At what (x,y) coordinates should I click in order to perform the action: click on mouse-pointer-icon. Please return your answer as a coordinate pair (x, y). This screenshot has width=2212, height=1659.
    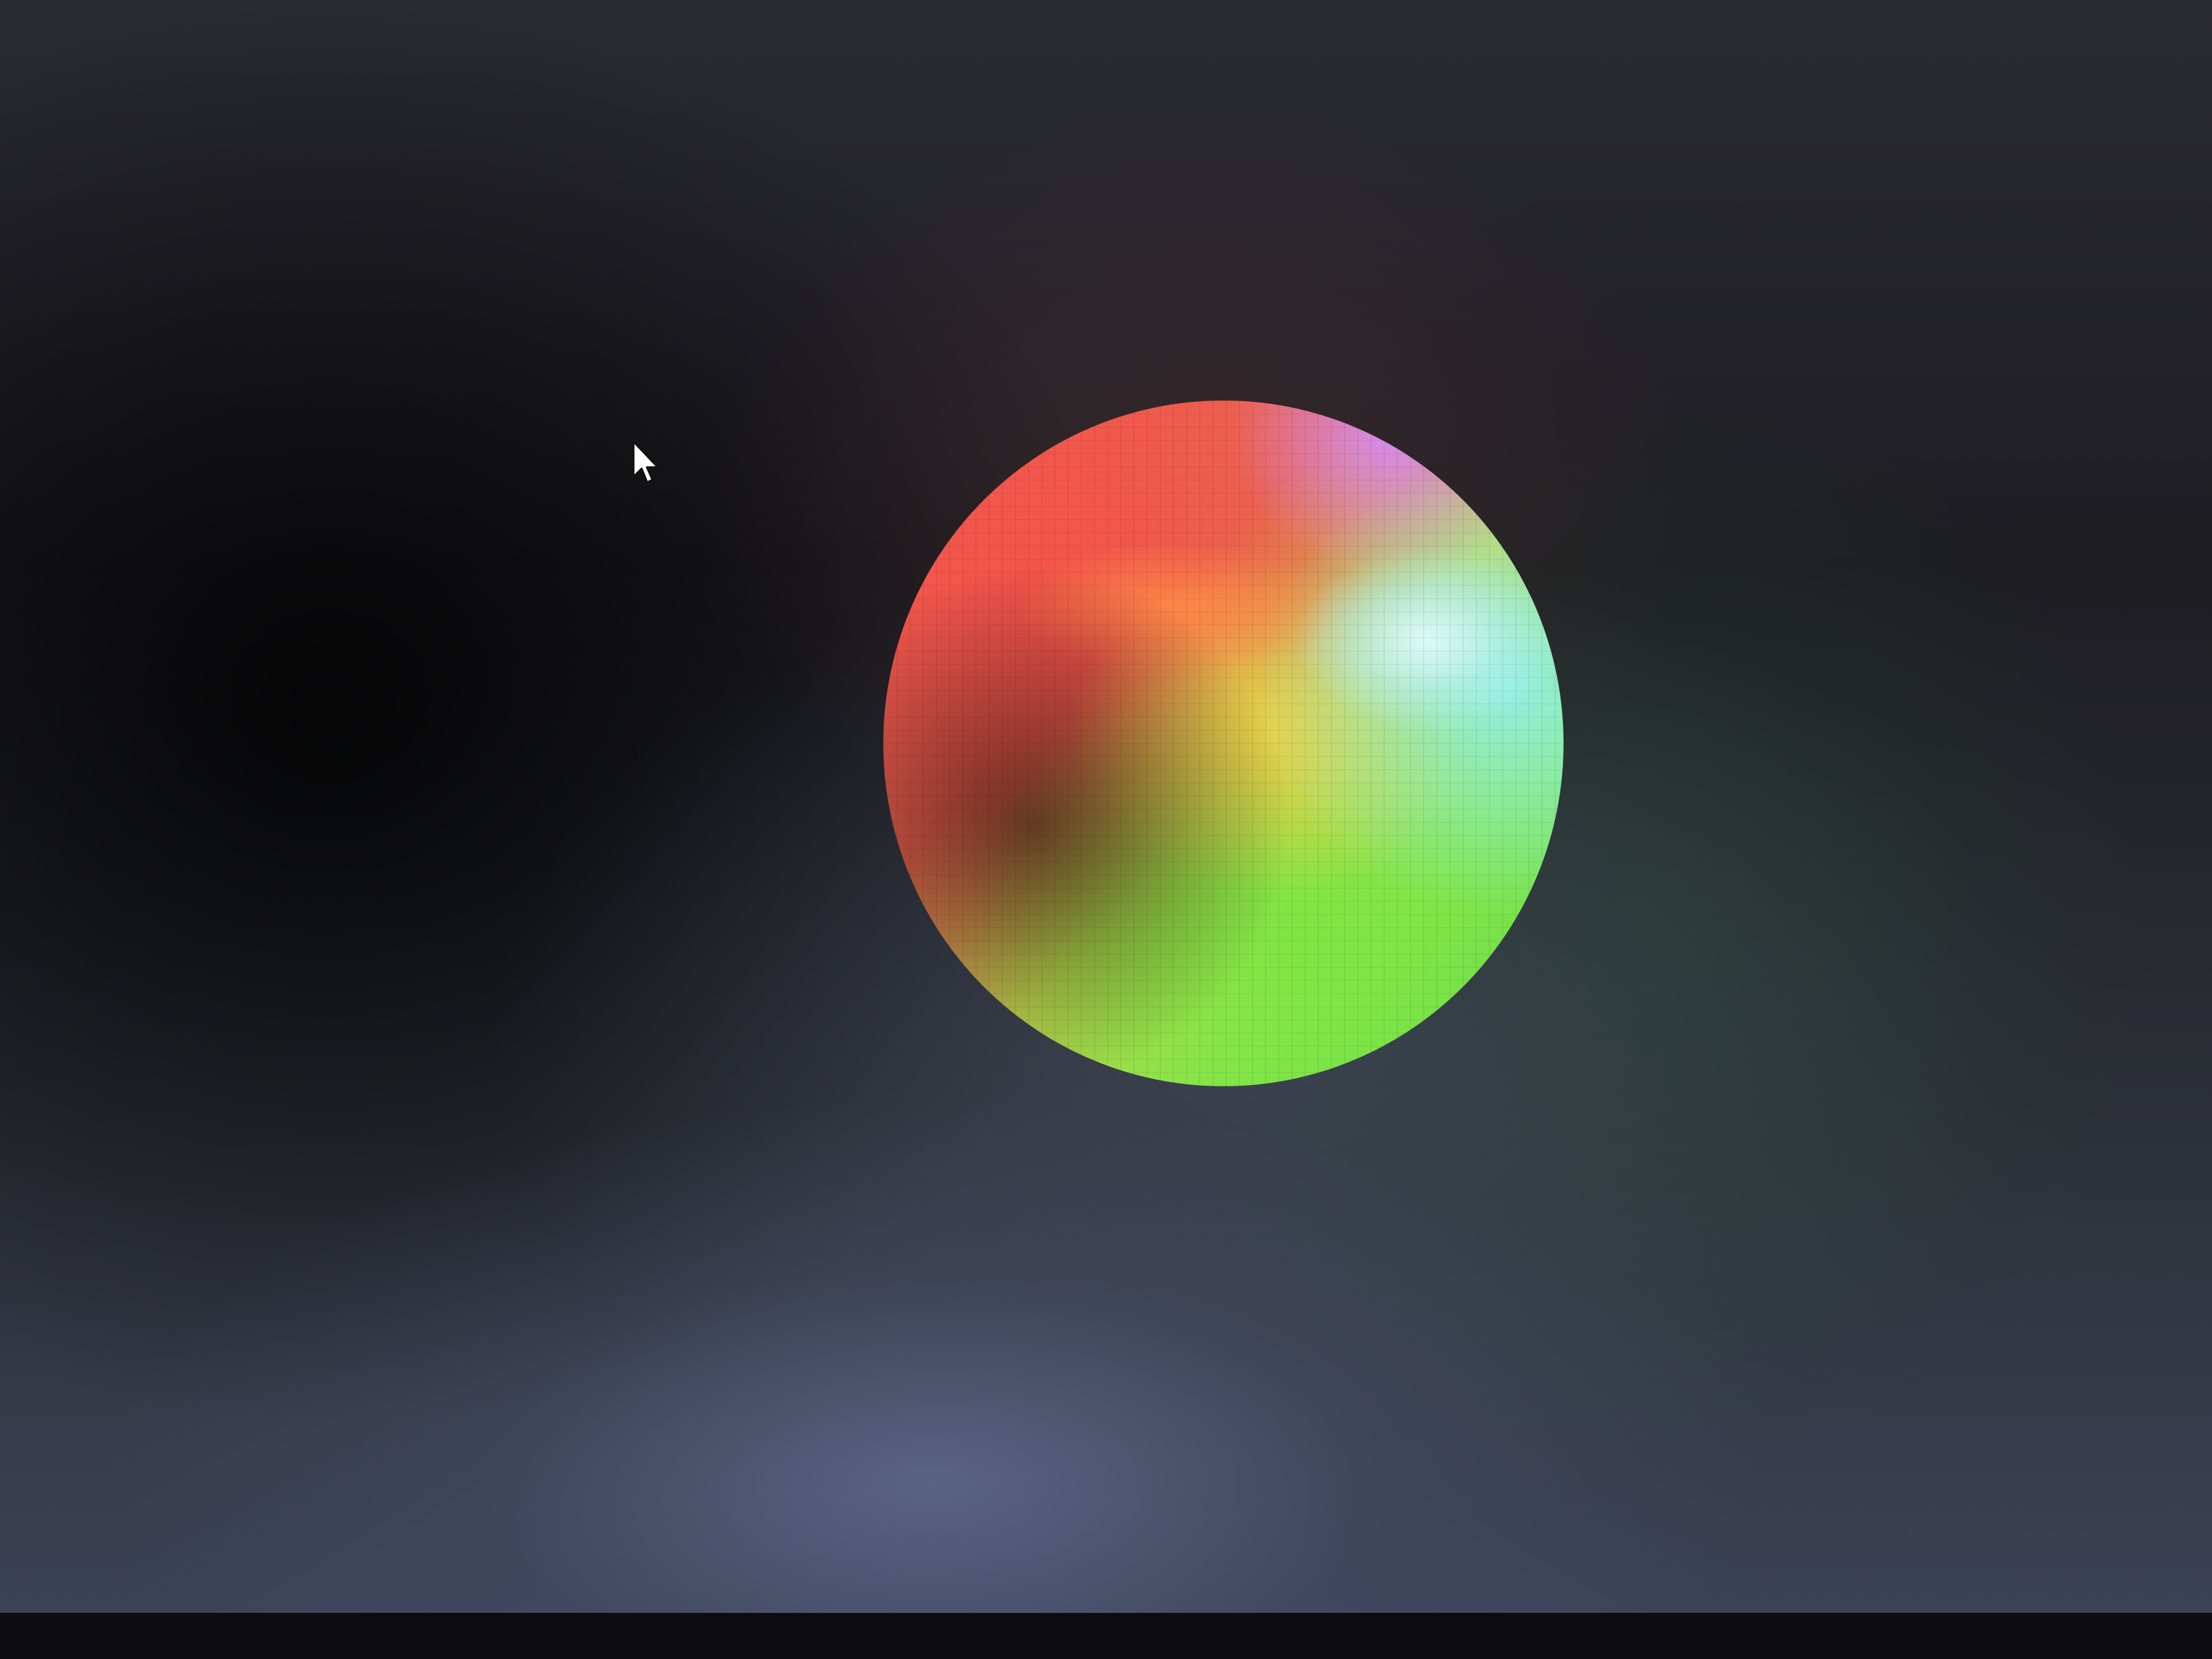
    Looking at the image, I should click on (646, 462).